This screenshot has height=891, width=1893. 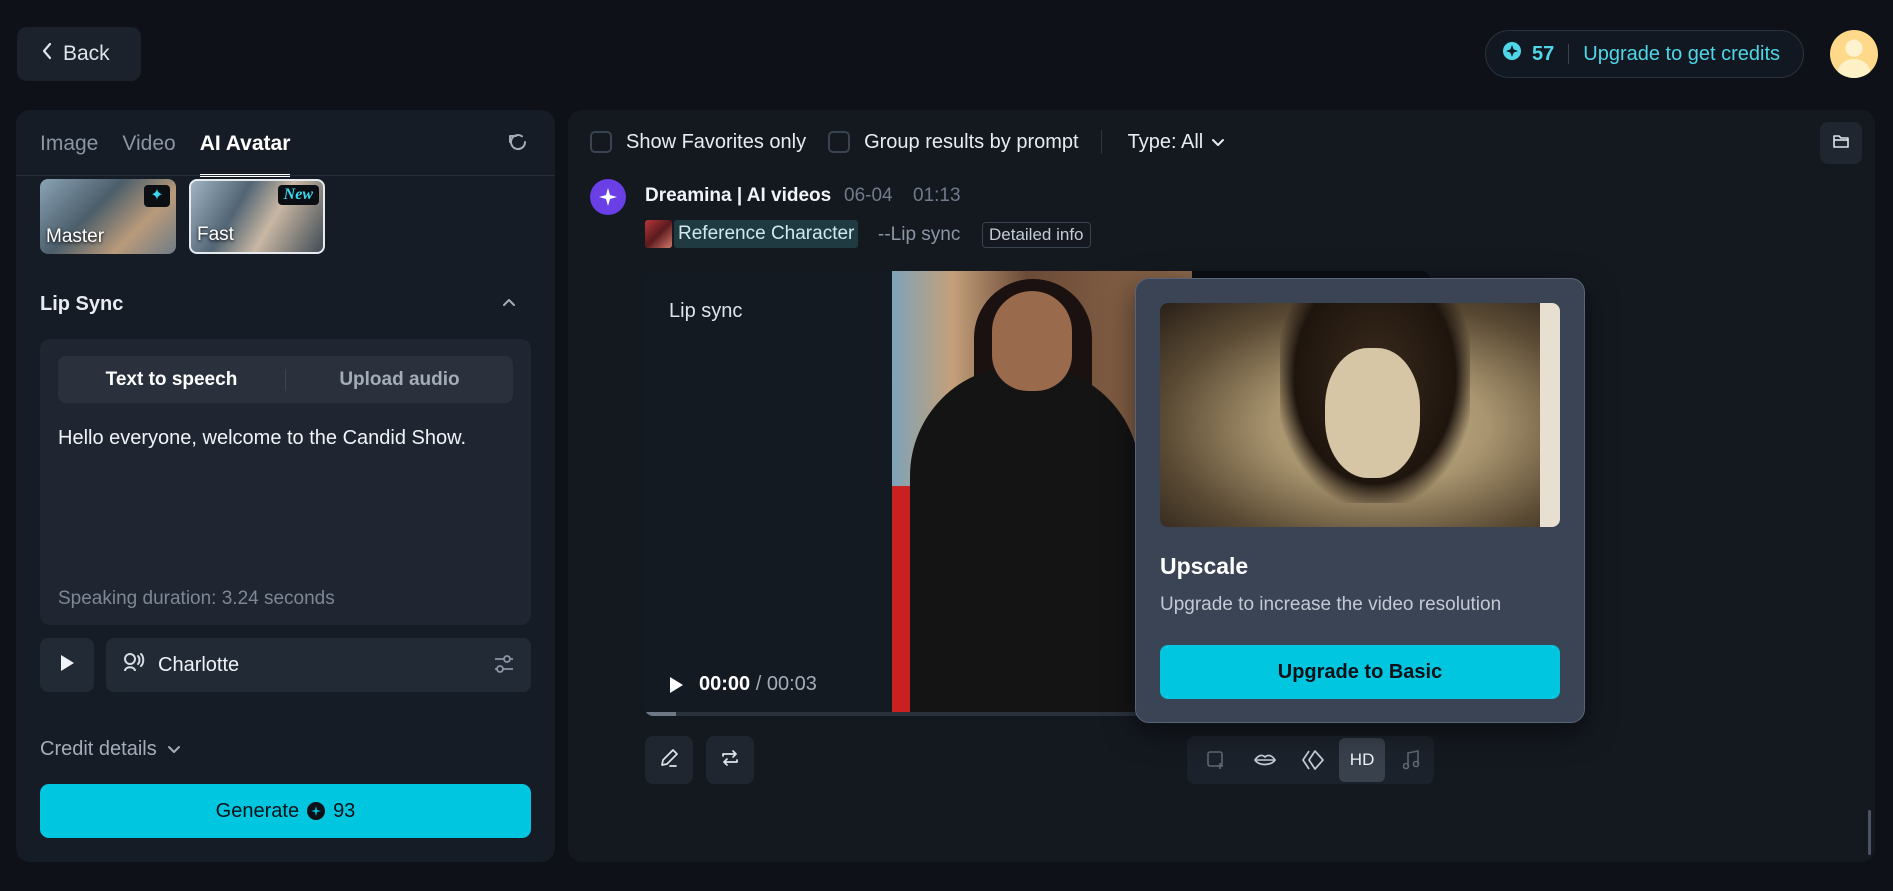 What do you see at coordinates (1854, 54) in the screenshot?
I see `user-avatar` at bounding box center [1854, 54].